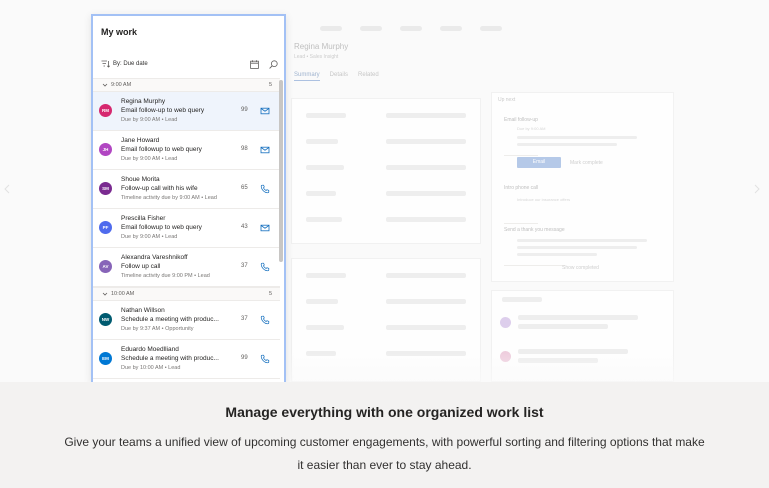  Describe the element at coordinates (386, 171) in the screenshot. I see `background-form-card` at that location.